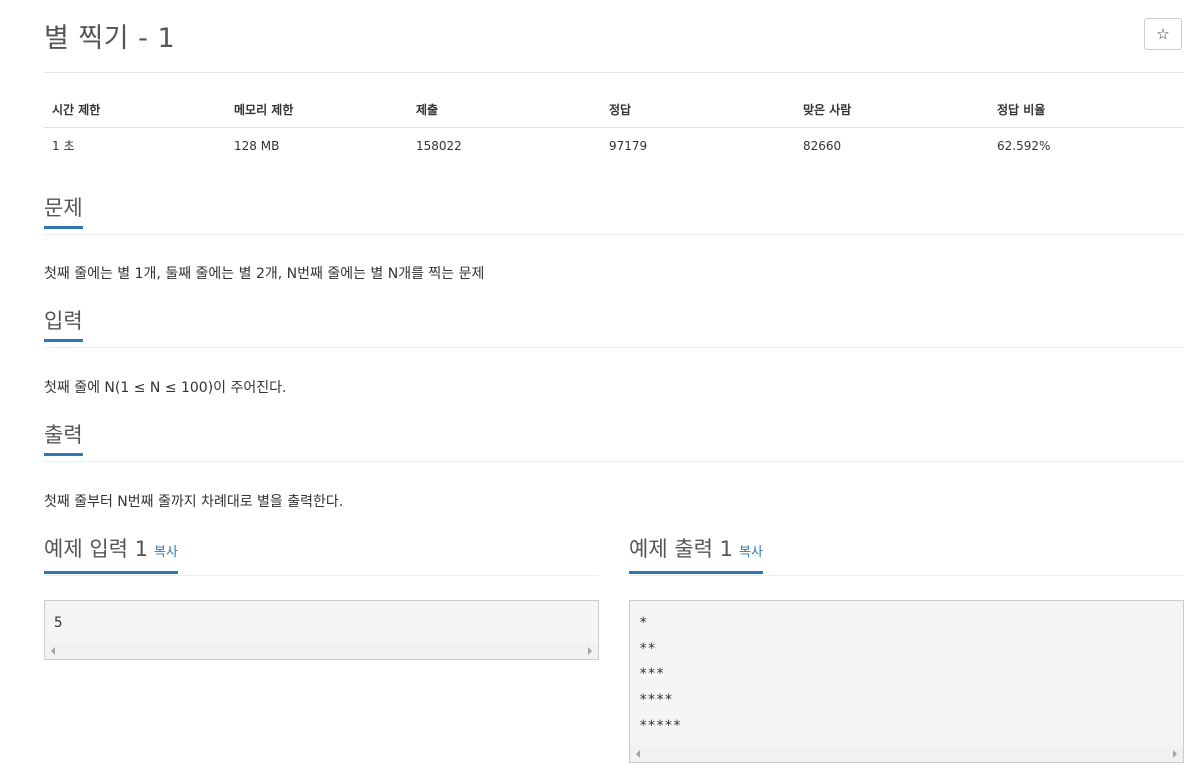 Image resolution: width=1202 pixels, height=782 pixels. Describe the element at coordinates (647, 648) in the screenshot. I see `sample-output-line: **` at that location.